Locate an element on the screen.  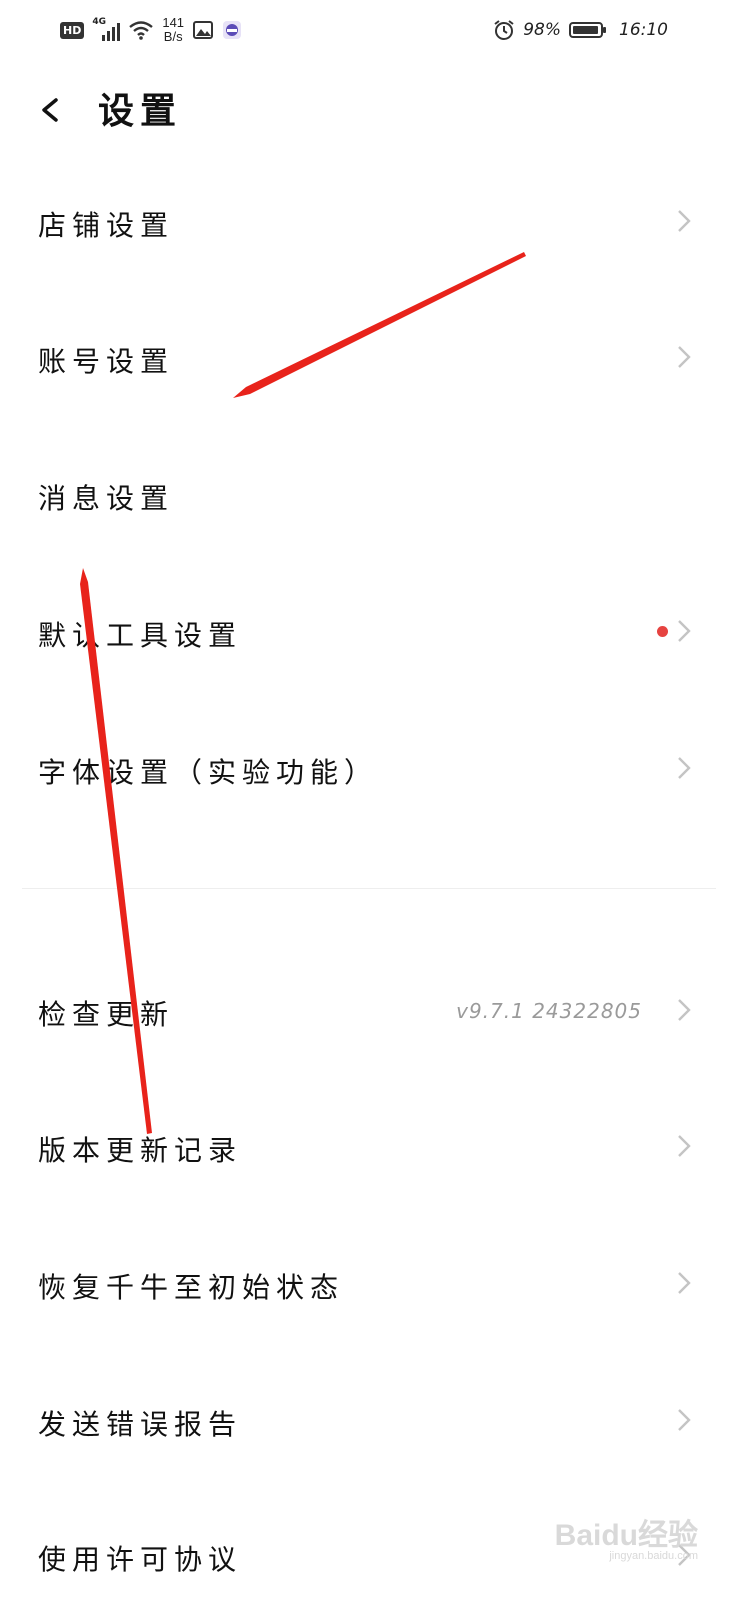
network-type: 4G is located at coordinates (99, 22).